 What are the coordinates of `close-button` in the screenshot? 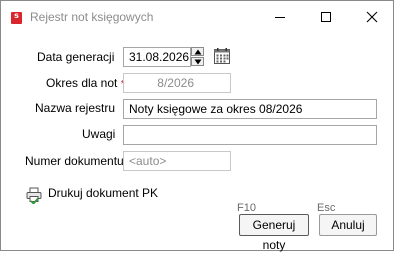 It's located at (371, 17).